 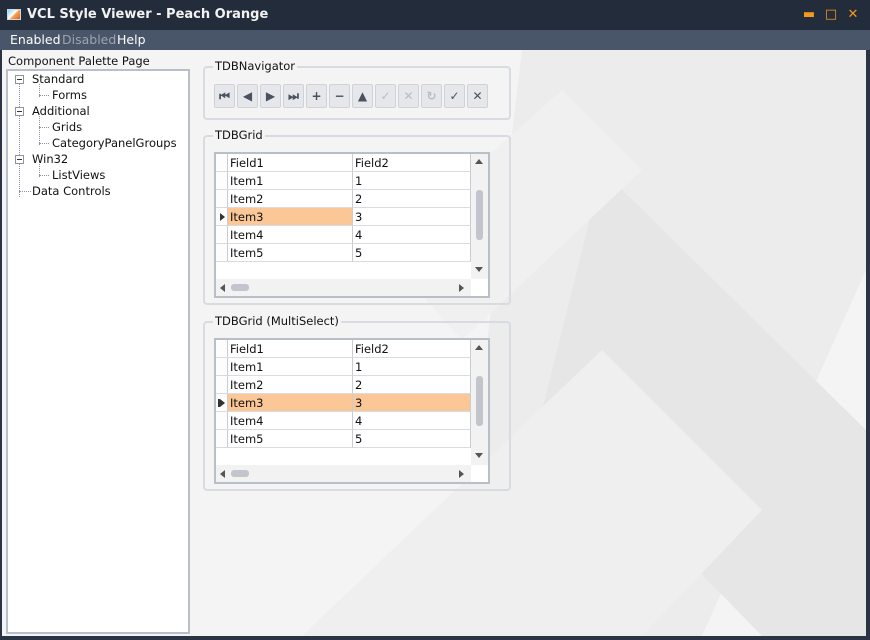 What do you see at coordinates (239, 135) in the screenshot?
I see `grid1-caption: TDBGrid` at bounding box center [239, 135].